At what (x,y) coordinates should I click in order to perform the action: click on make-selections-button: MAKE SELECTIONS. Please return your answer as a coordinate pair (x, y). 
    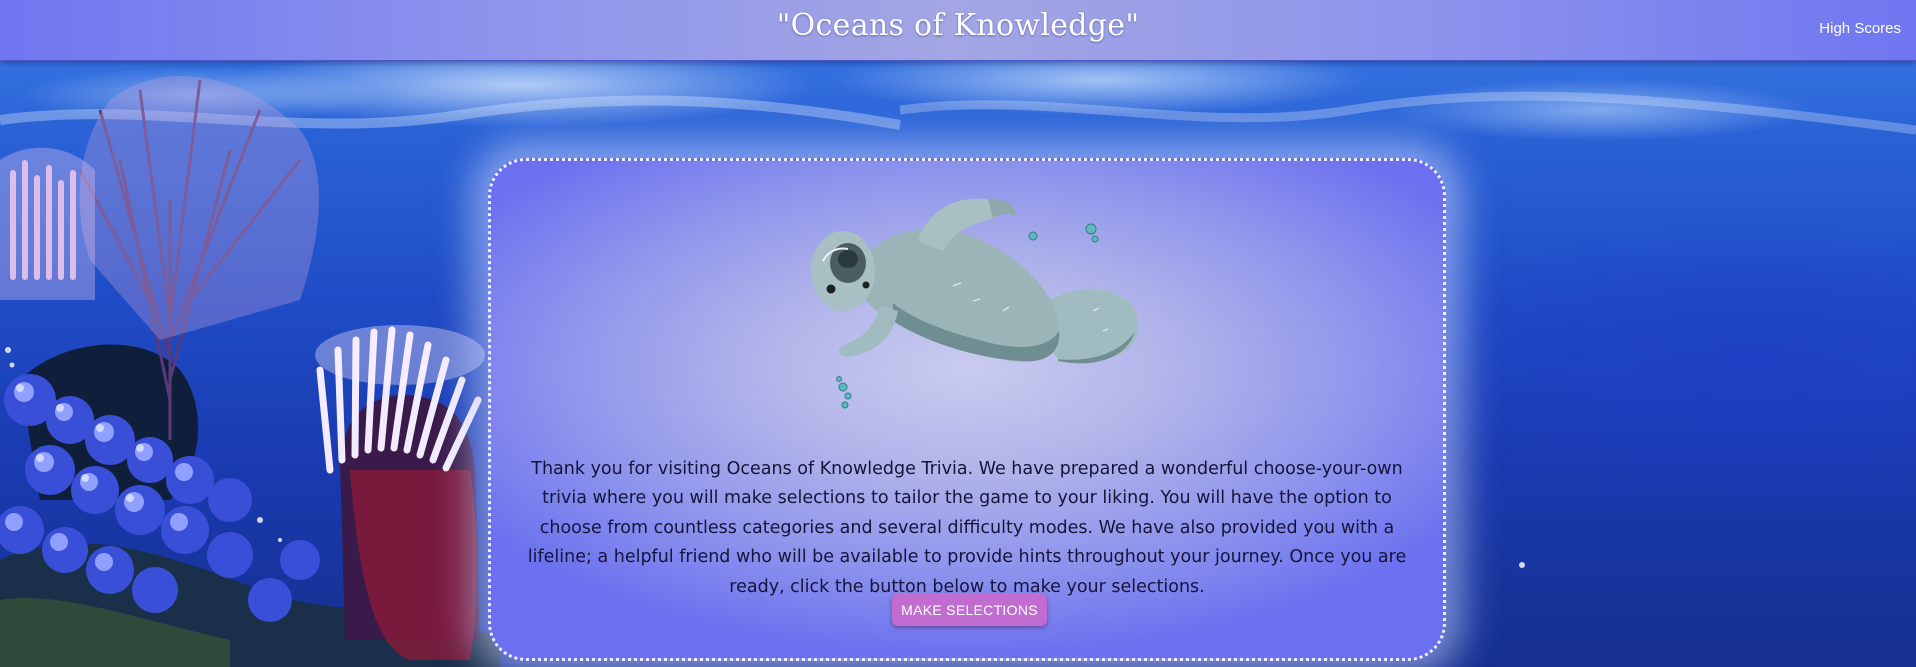
    Looking at the image, I should click on (969, 609).